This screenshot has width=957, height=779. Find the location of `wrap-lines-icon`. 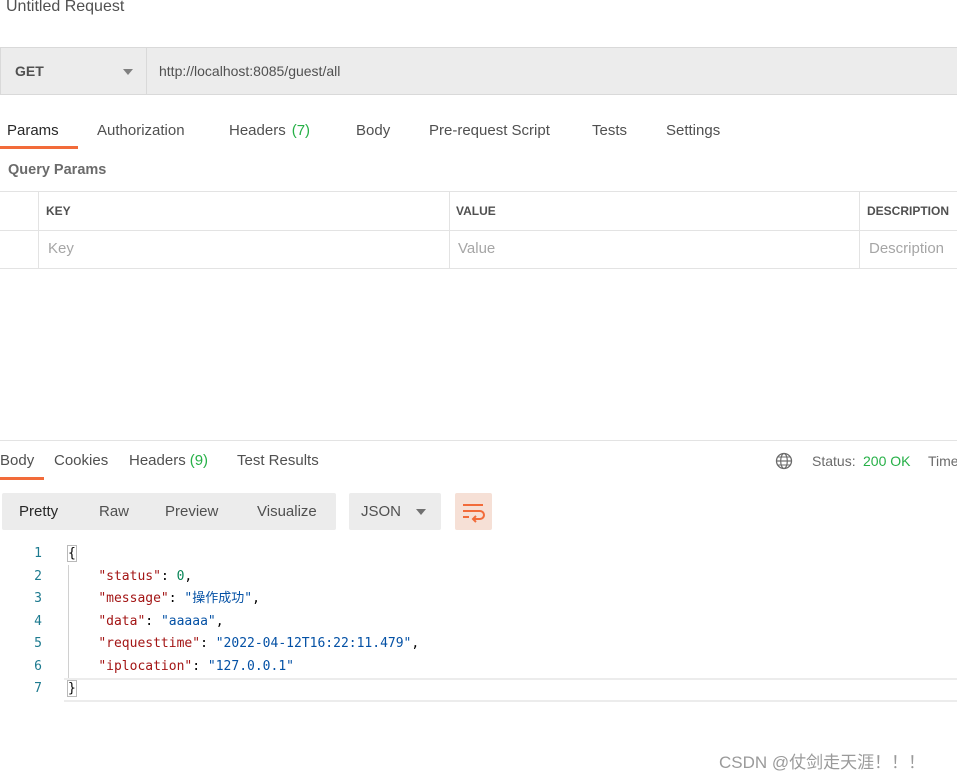

wrap-lines-icon is located at coordinates (474, 513).